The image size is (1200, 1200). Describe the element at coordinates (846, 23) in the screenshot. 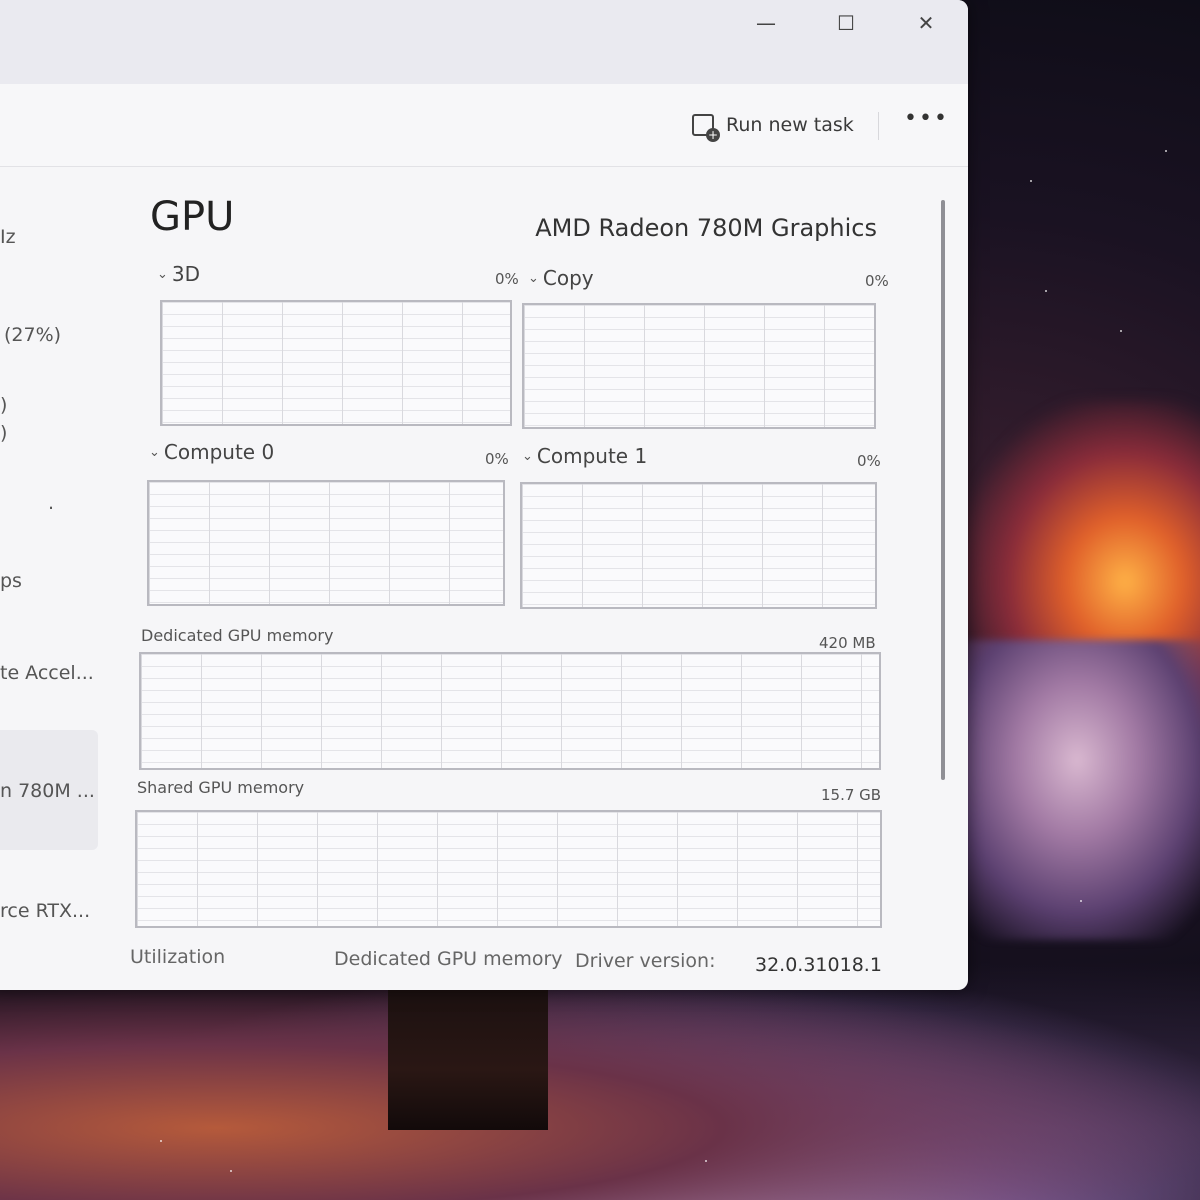

I see `maximize-button: ☐` at that location.